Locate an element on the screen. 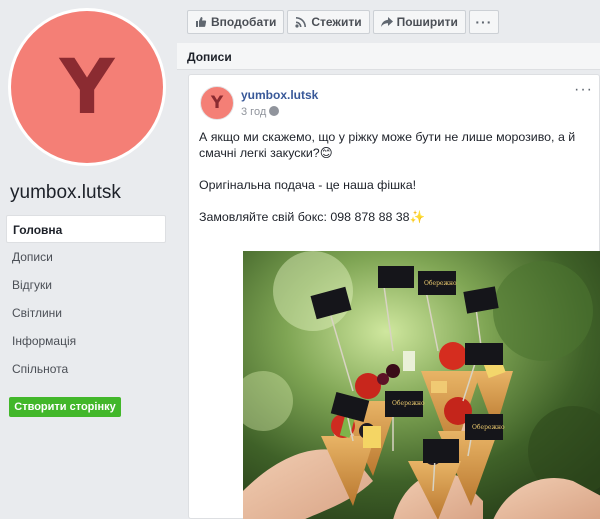  globe-icon is located at coordinates (274, 111).